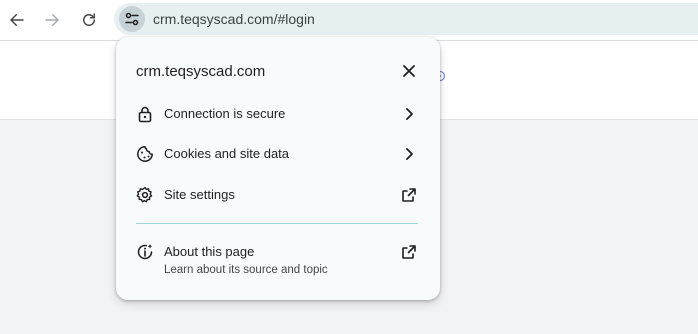 Image resolution: width=698 pixels, height=334 pixels. Describe the element at coordinates (209, 251) in the screenshot. I see `row-label: About this page` at that location.